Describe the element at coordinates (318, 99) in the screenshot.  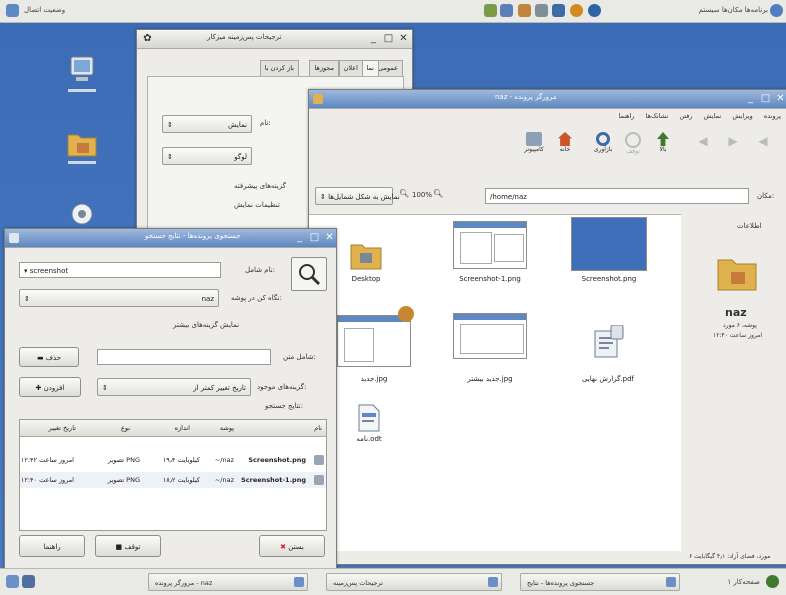
I see `folder-window-icon` at that location.